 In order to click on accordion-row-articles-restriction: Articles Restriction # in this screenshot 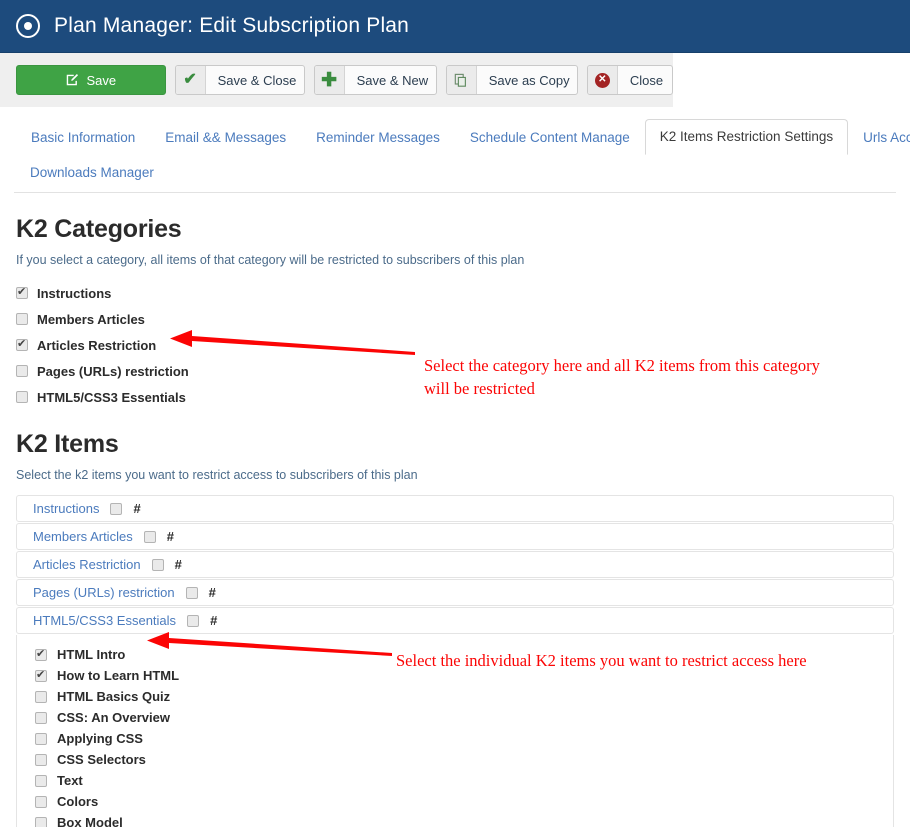, I will do `click(455, 564)`.